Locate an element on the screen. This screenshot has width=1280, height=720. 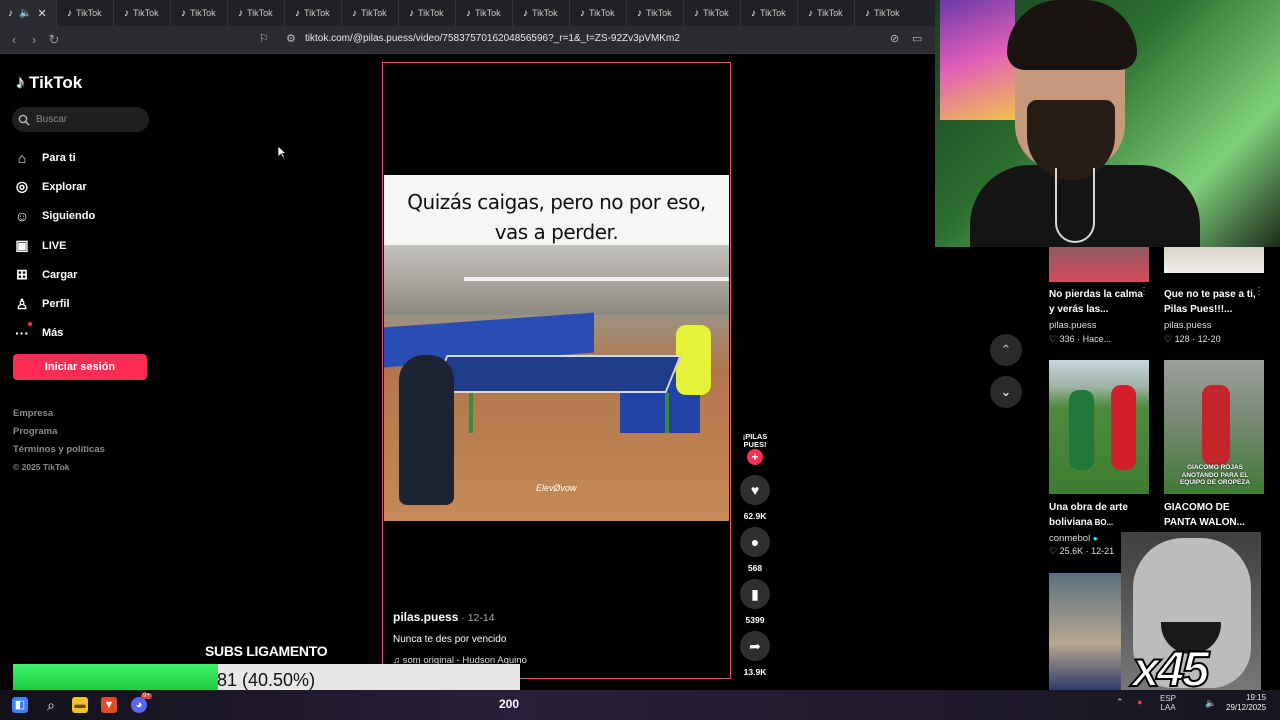
footer-link-empresa: Empresa is located at coordinates (59, 417).